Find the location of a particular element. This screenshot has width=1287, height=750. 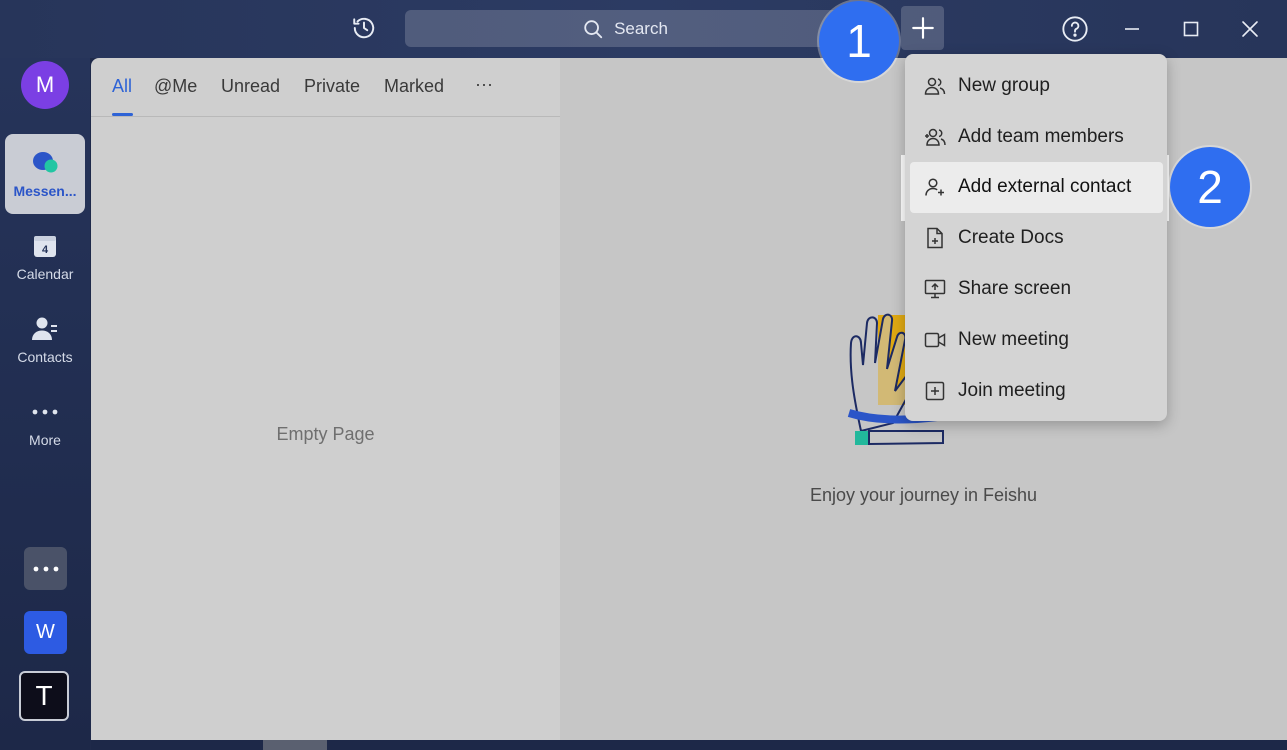

menu-item-create-docs: Create Docs is located at coordinates (1036, 237).